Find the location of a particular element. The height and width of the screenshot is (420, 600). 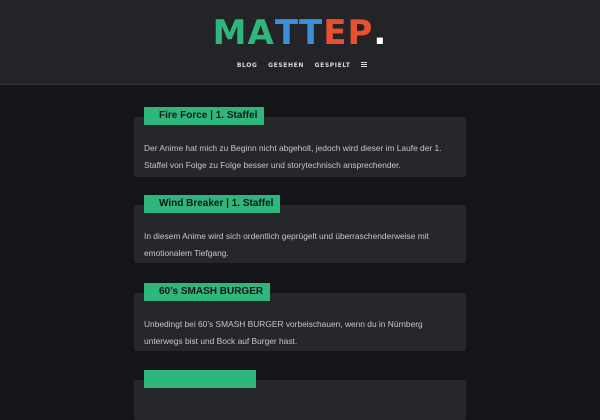

nav-link-gespielt: GESPIELT is located at coordinates (333, 65).